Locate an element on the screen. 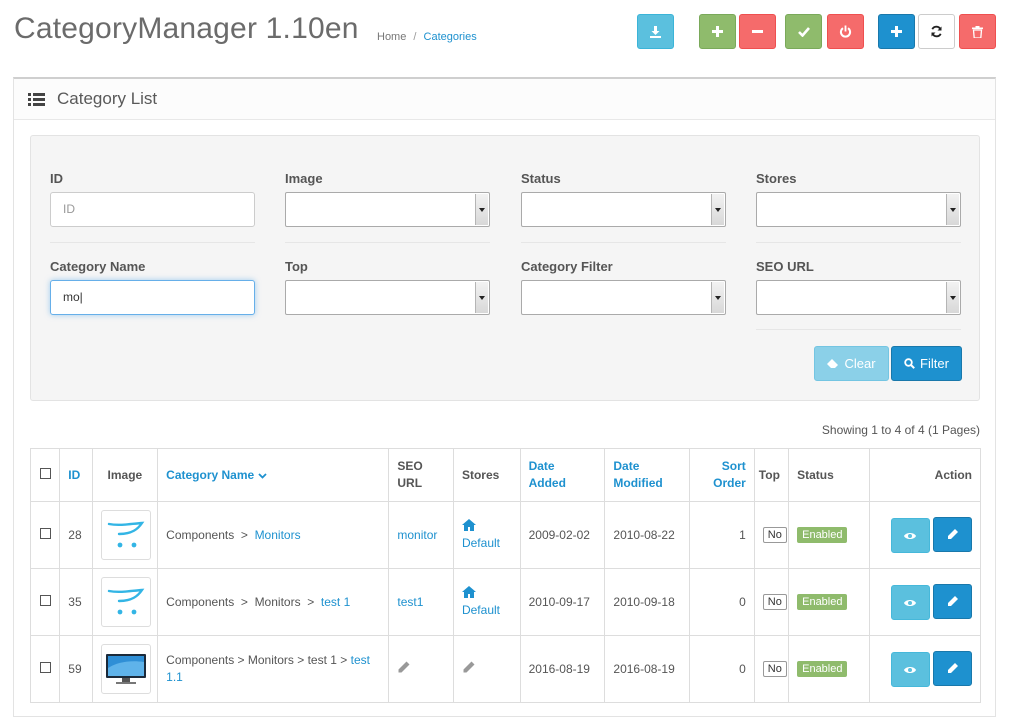  status-filter-select is located at coordinates (623, 209).